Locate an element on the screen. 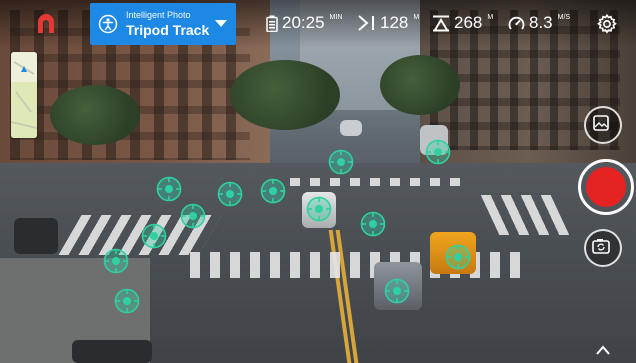 The height and width of the screenshot is (363, 636). map-icon is located at coordinates (24, 95).